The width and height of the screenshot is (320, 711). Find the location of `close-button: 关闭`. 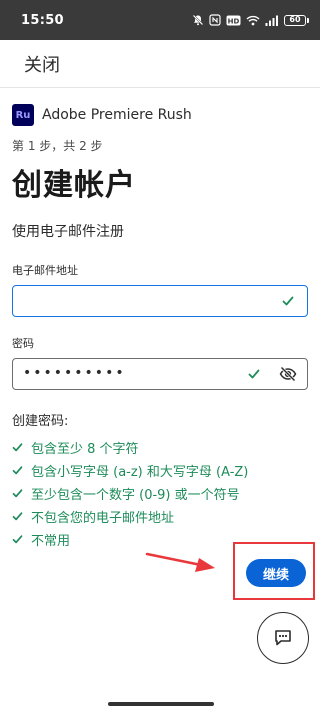

close-button: 关闭 is located at coordinates (42, 64).